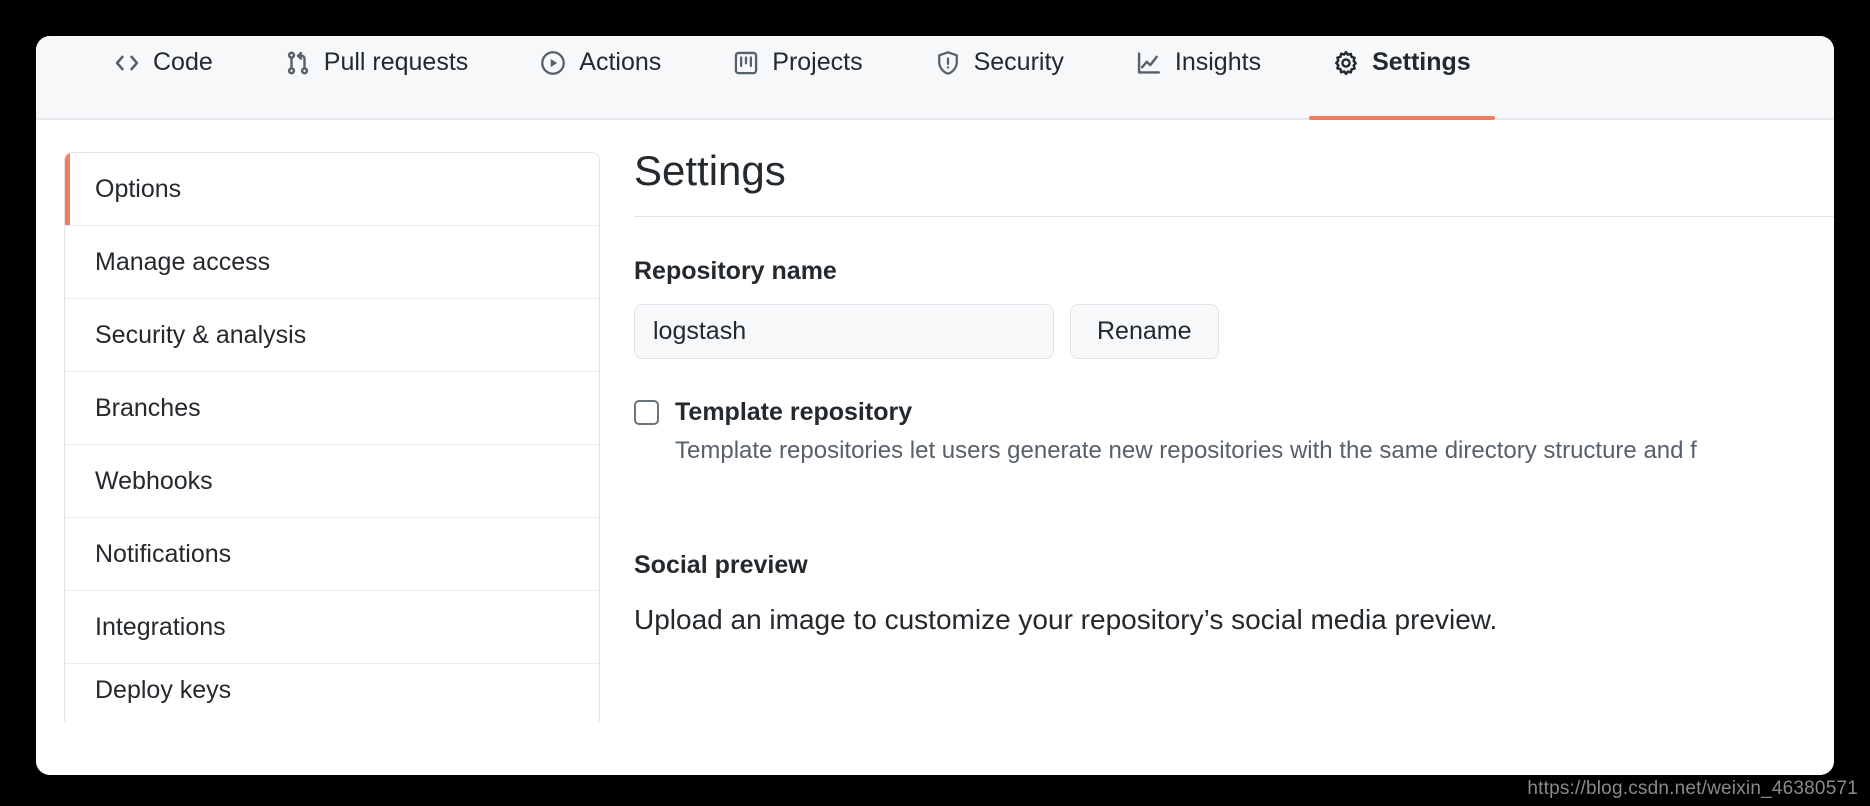 This screenshot has height=806, width=1870. Describe the element at coordinates (1149, 63) in the screenshot. I see `graph-icon` at that location.